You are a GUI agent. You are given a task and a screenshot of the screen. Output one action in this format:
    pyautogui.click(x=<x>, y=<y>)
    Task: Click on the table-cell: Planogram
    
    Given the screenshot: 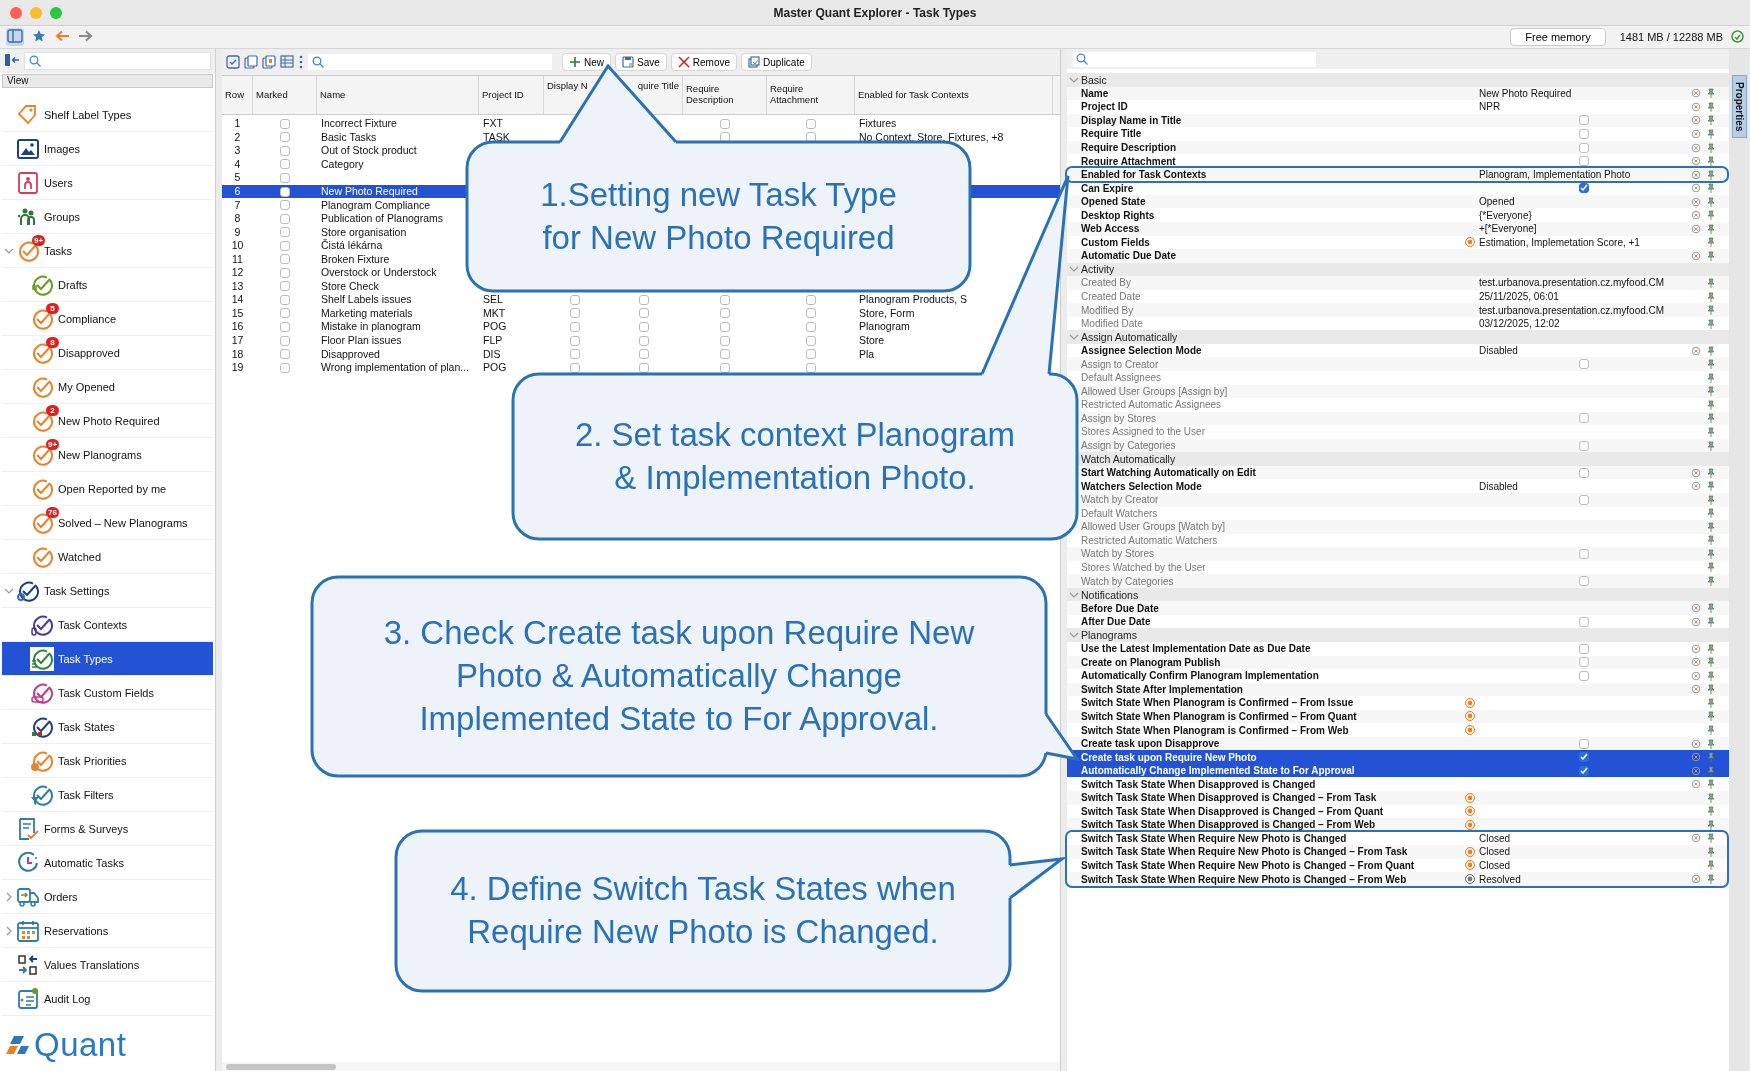 What is the action you would take?
    pyautogui.click(x=884, y=327)
    